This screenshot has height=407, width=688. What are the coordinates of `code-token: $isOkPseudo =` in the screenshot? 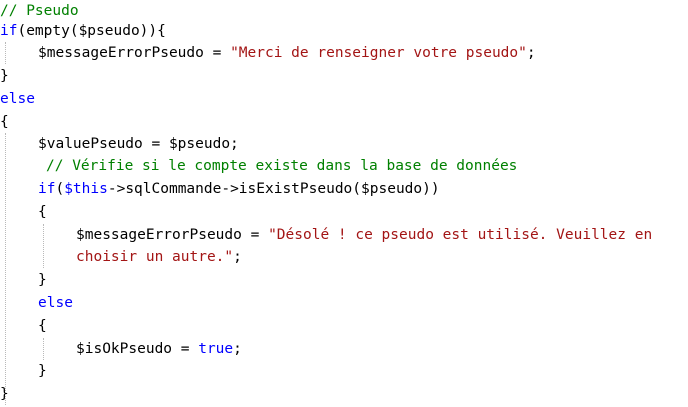 It's located at (137, 349).